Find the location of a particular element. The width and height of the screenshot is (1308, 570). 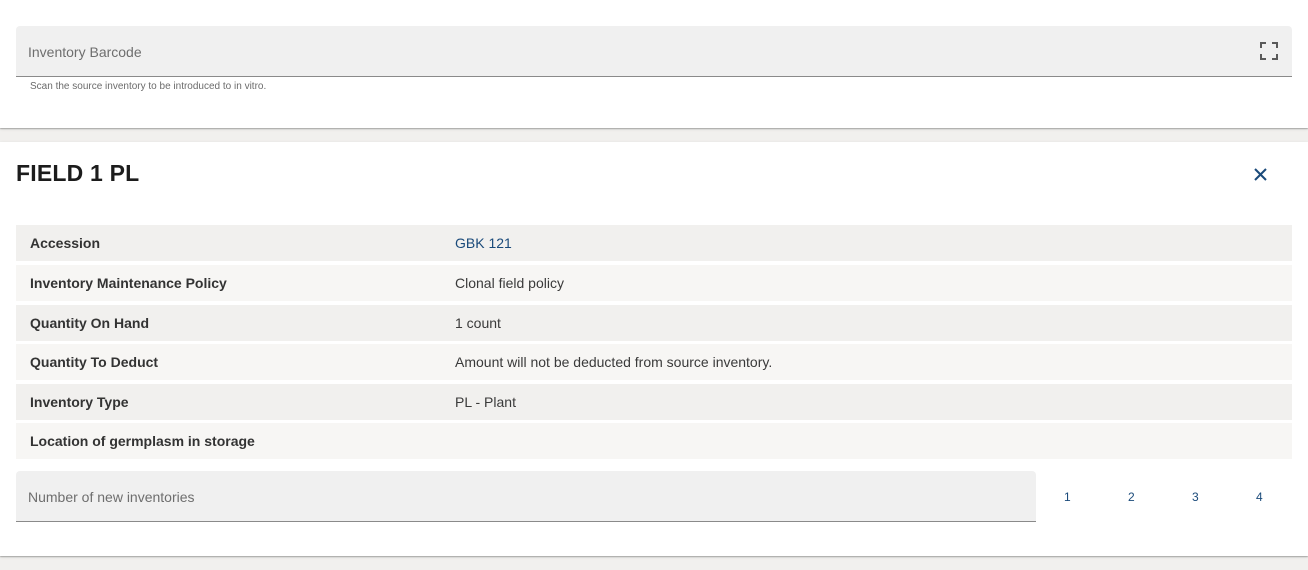

count-option-3: 3 is located at coordinates (1195, 497).